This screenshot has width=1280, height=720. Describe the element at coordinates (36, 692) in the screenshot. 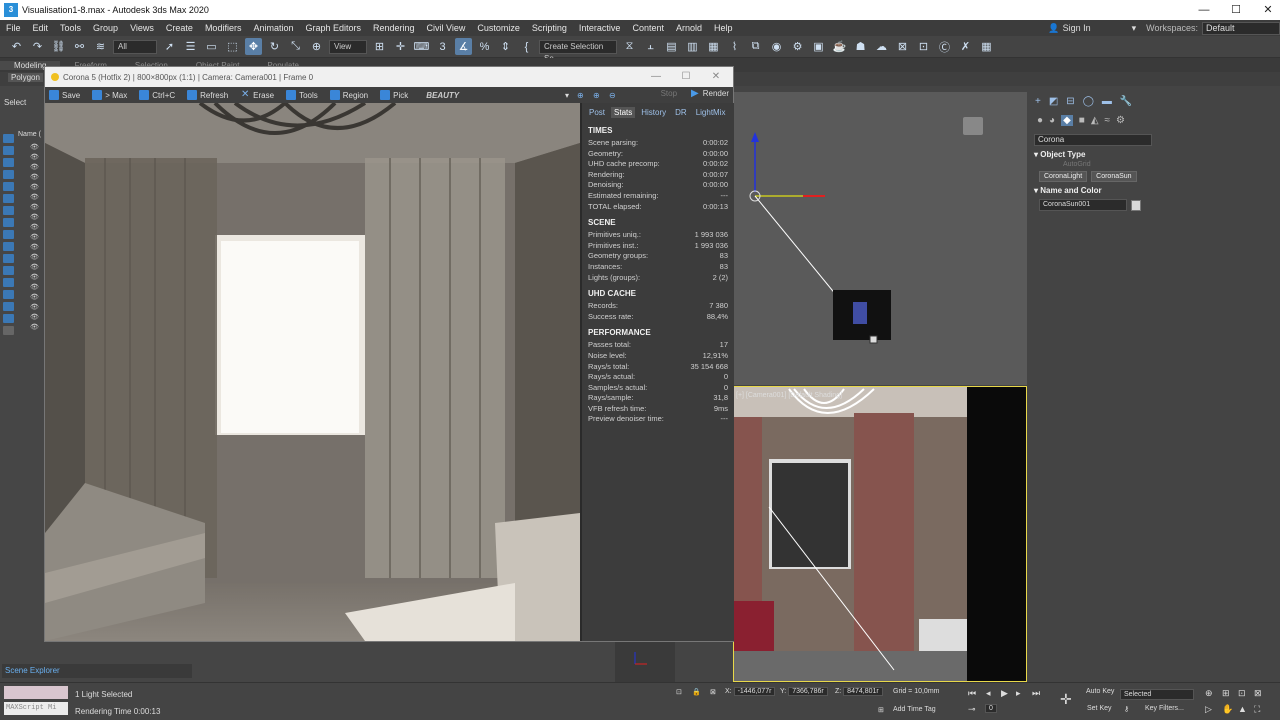

I see `maxscript-listener-input` at that location.